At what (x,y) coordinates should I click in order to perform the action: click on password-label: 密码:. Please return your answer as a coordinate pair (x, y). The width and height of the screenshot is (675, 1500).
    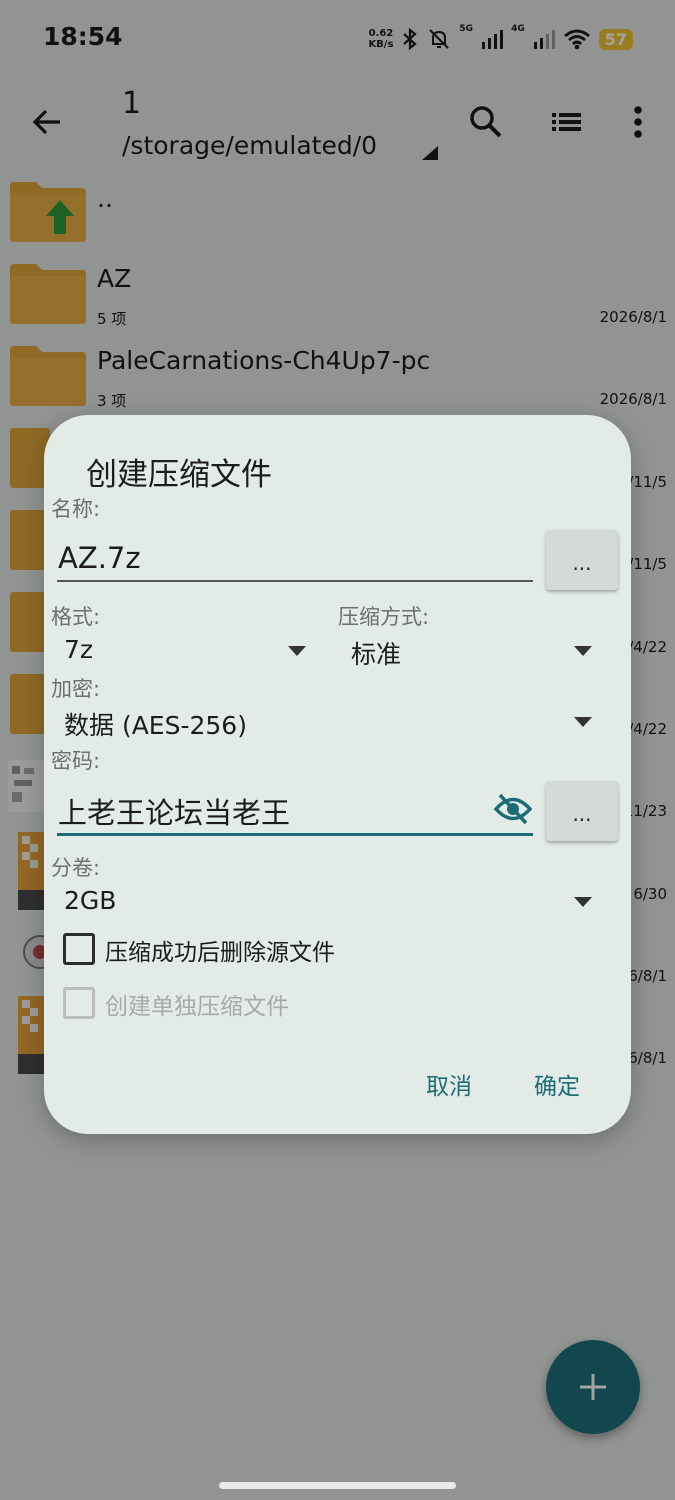
    Looking at the image, I should click on (76, 761).